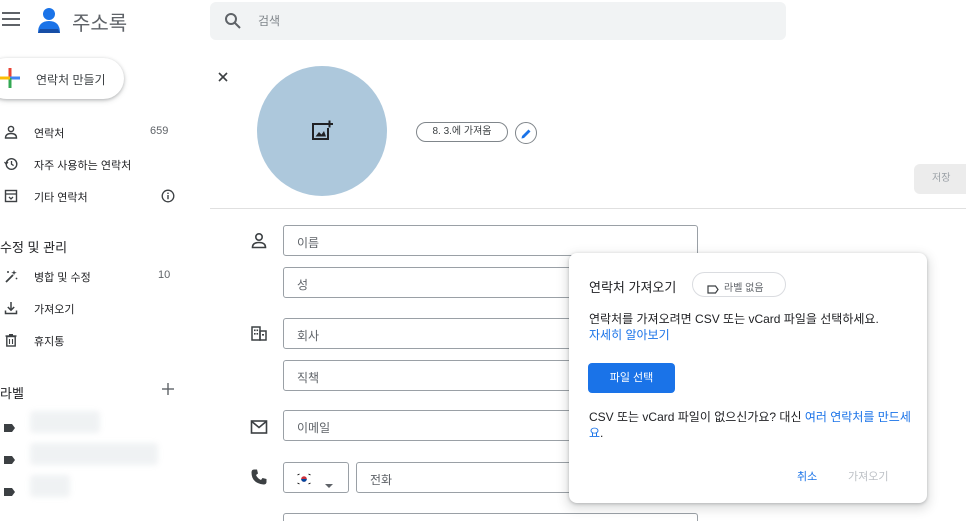 This screenshot has height=521, width=966. What do you see at coordinates (49, 21) in the screenshot?
I see `contacts-logo-icon` at bounding box center [49, 21].